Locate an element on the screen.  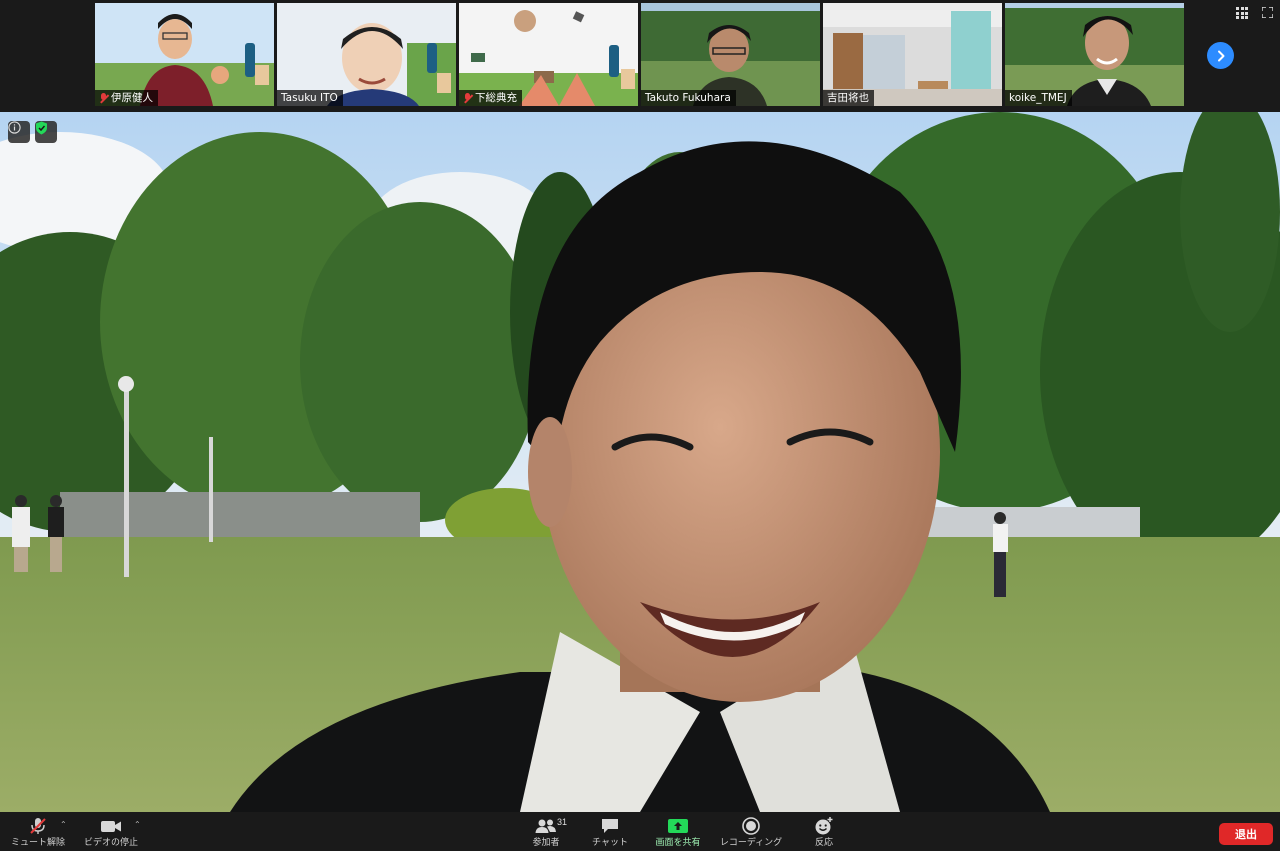
people-icon is located at coordinates (545, 826).